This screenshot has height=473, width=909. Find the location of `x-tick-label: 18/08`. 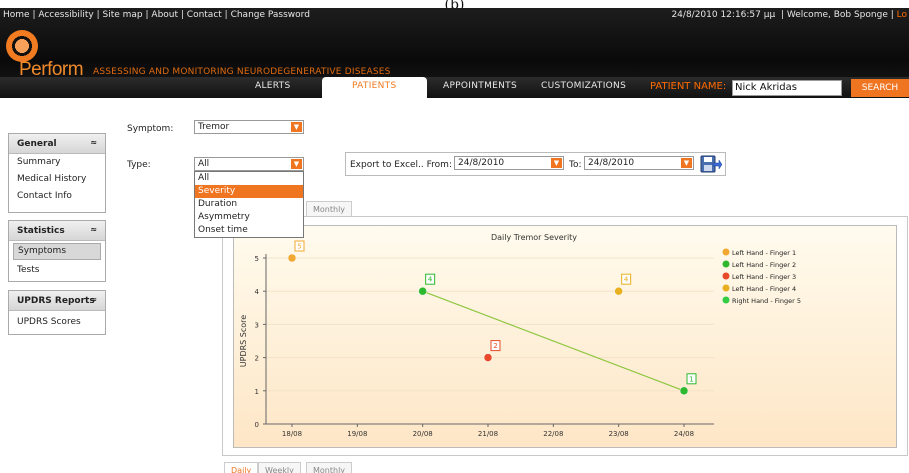

x-tick-label: 18/08 is located at coordinates (292, 434).